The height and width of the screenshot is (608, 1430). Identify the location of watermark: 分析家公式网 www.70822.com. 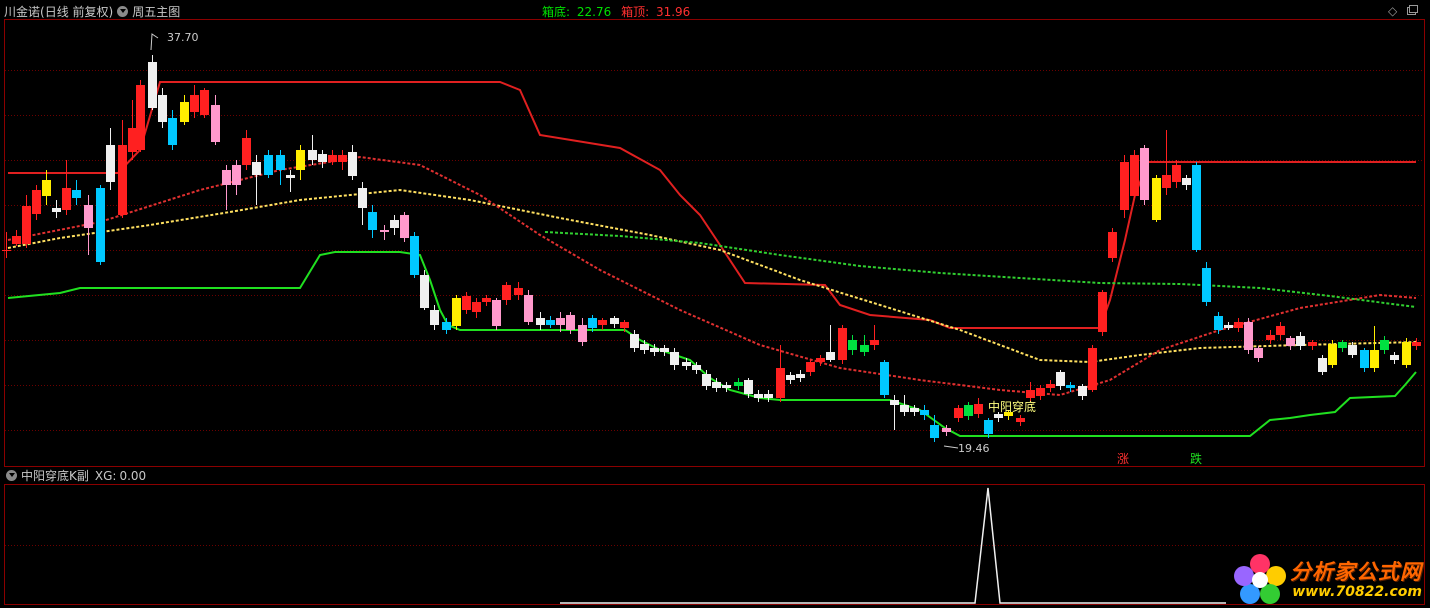
(1328, 579).